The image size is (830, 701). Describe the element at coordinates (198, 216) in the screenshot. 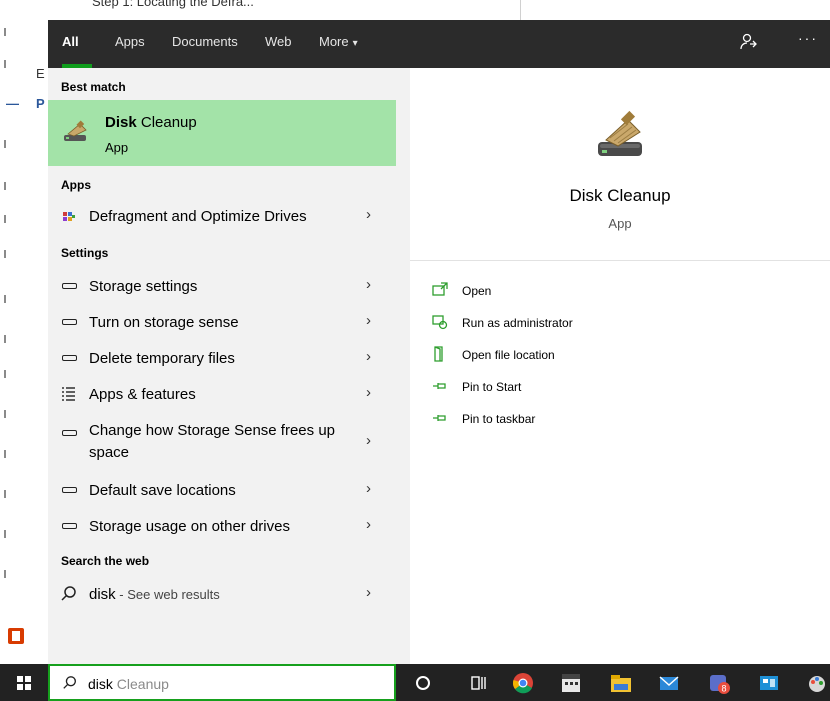

I see `list-item-label: Defragment and Optimize Drives` at that location.